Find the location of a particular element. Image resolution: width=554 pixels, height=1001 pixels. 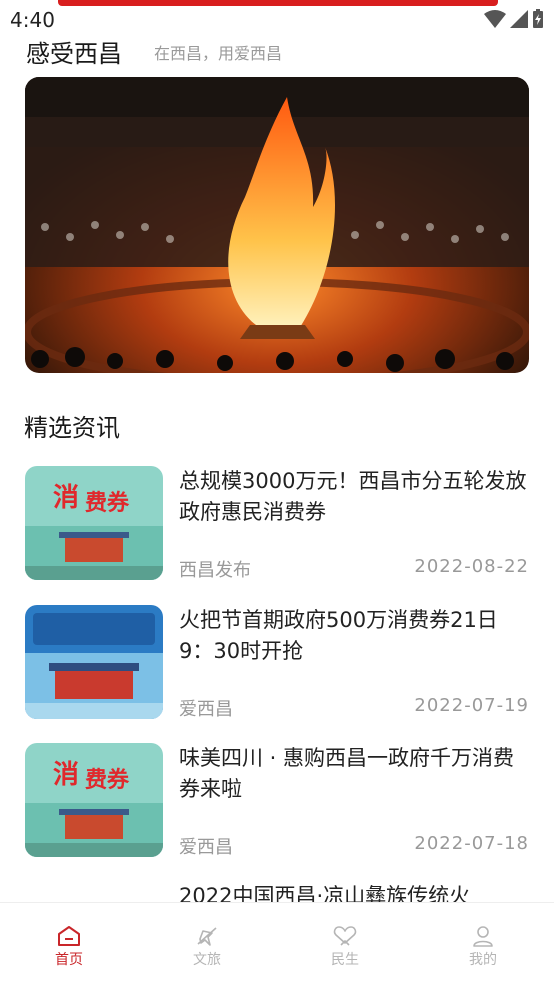

tab-mine: 我的 is located at coordinates (483, 944).